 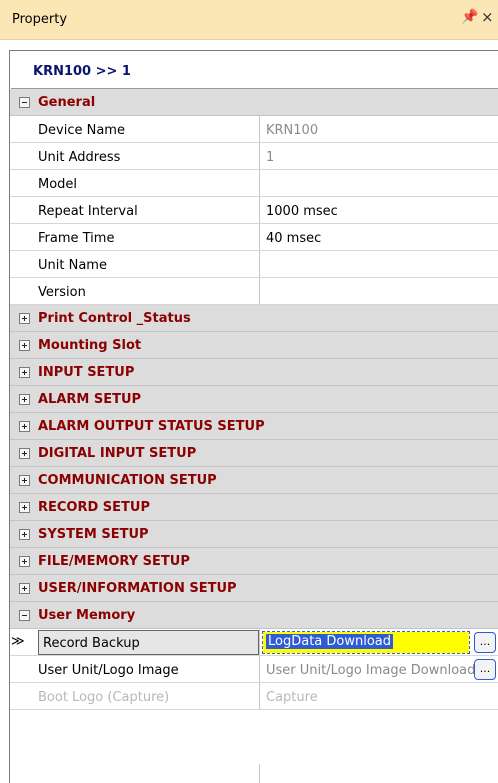 I want to click on property-row-frame-time: Frame Time 40 msec, so click(x=254, y=237).